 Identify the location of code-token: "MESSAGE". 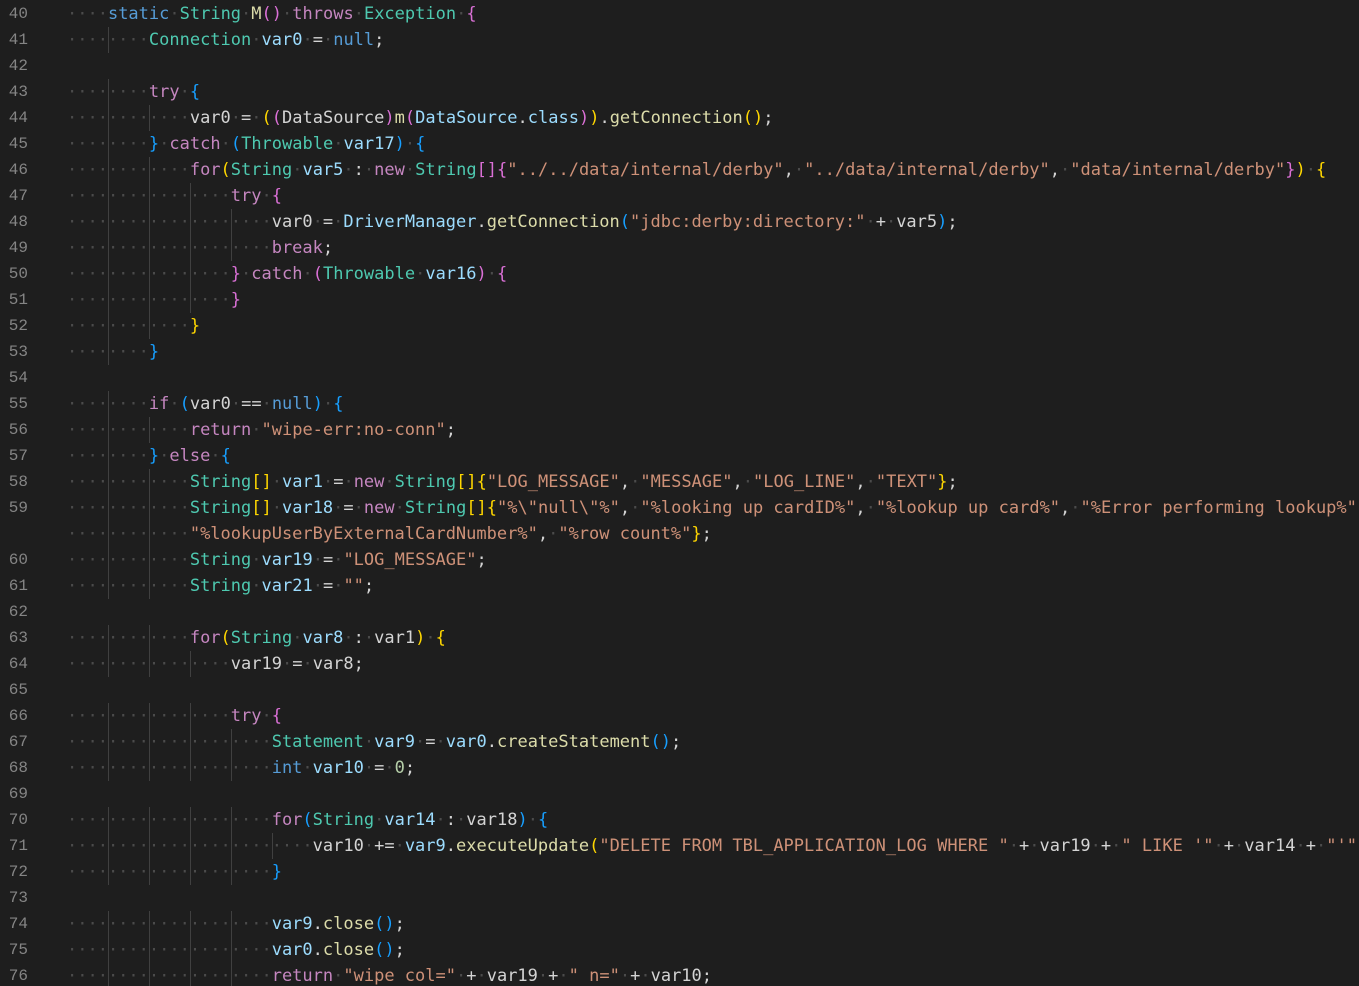
(686, 482).